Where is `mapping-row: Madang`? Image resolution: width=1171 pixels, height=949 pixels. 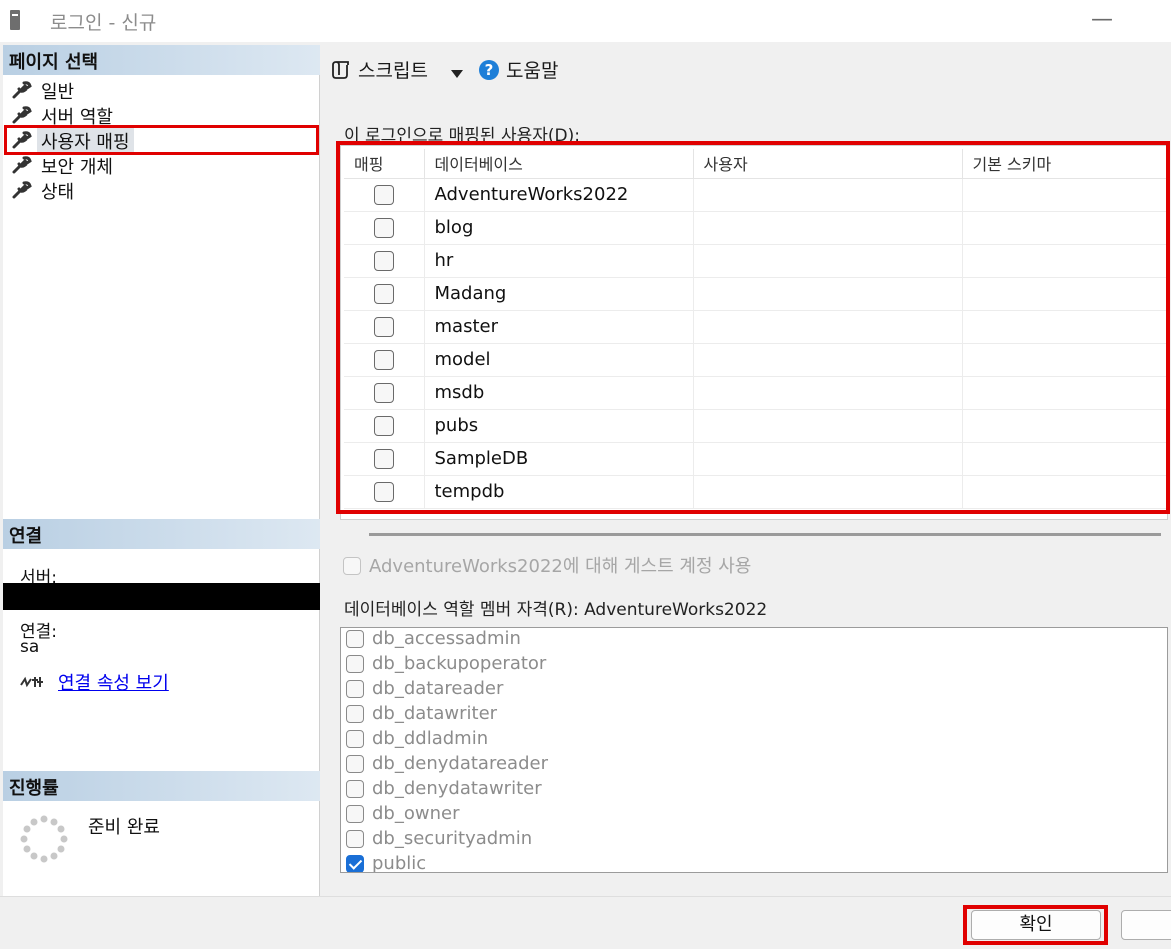
mapping-row: Madang is located at coordinates (755, 294).